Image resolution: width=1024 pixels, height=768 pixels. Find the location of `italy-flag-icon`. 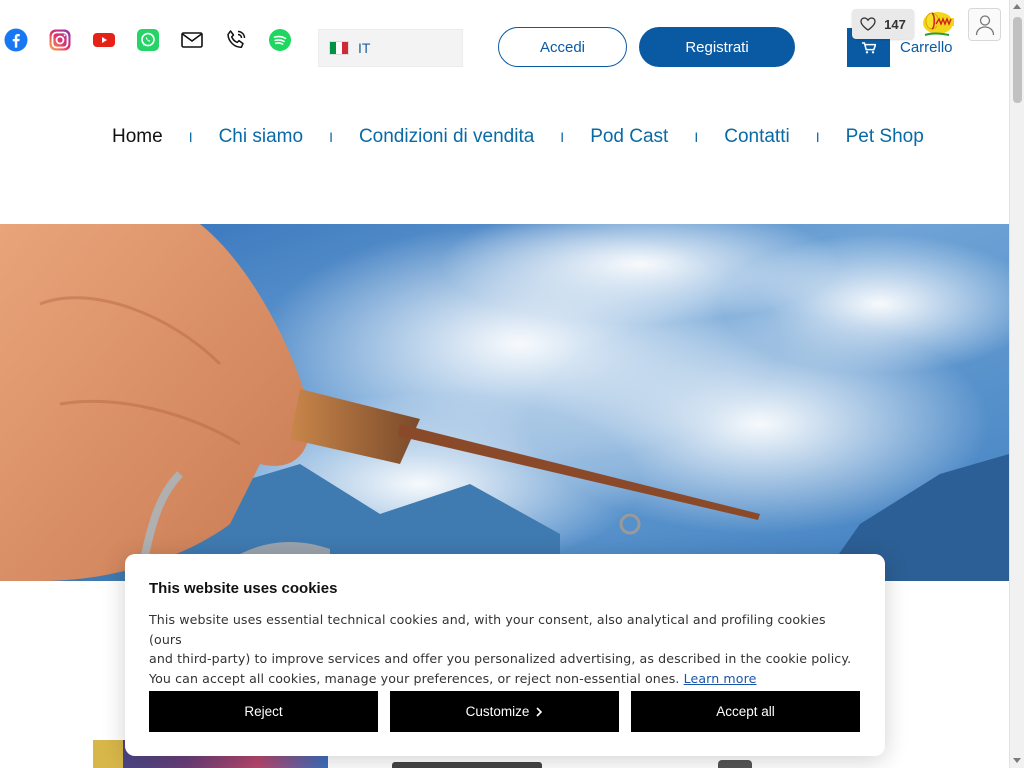

italy-flag-icon is located at coordinates (339, 48).